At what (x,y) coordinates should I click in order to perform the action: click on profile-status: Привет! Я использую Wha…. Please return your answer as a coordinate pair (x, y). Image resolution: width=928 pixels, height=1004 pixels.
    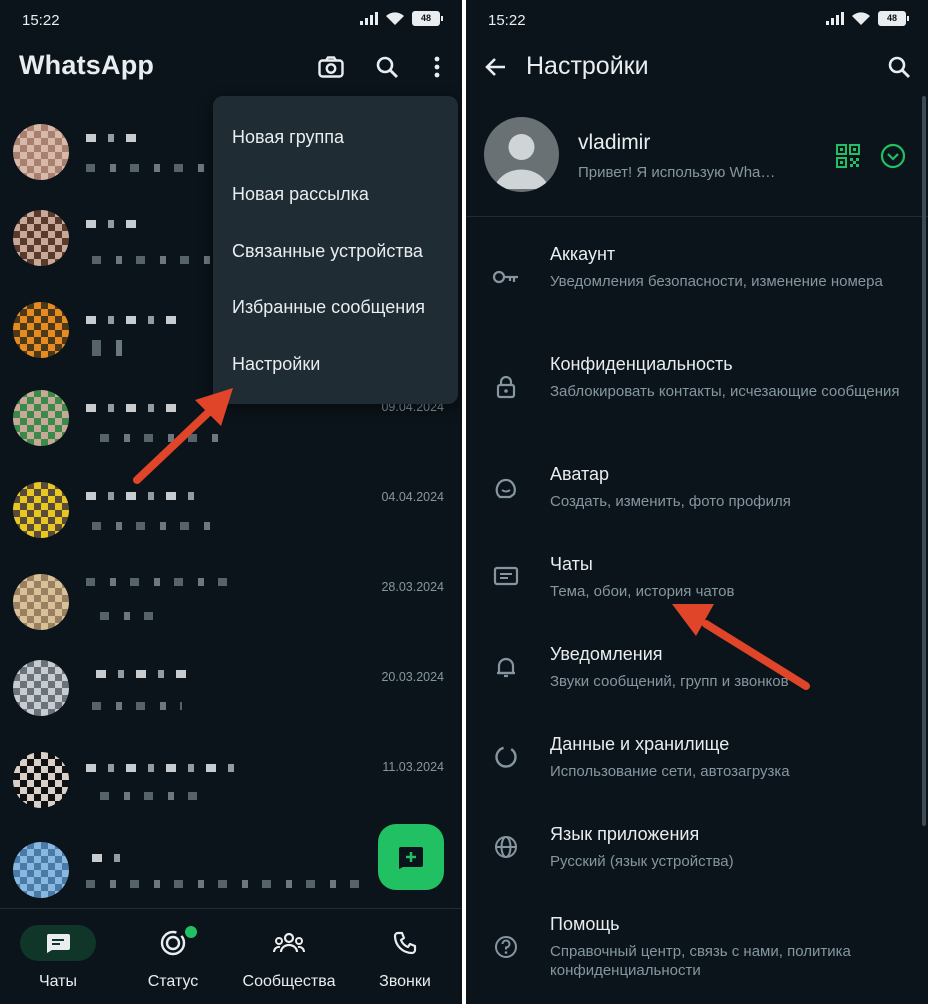
    Looking at the image, I should click on (677, 172).